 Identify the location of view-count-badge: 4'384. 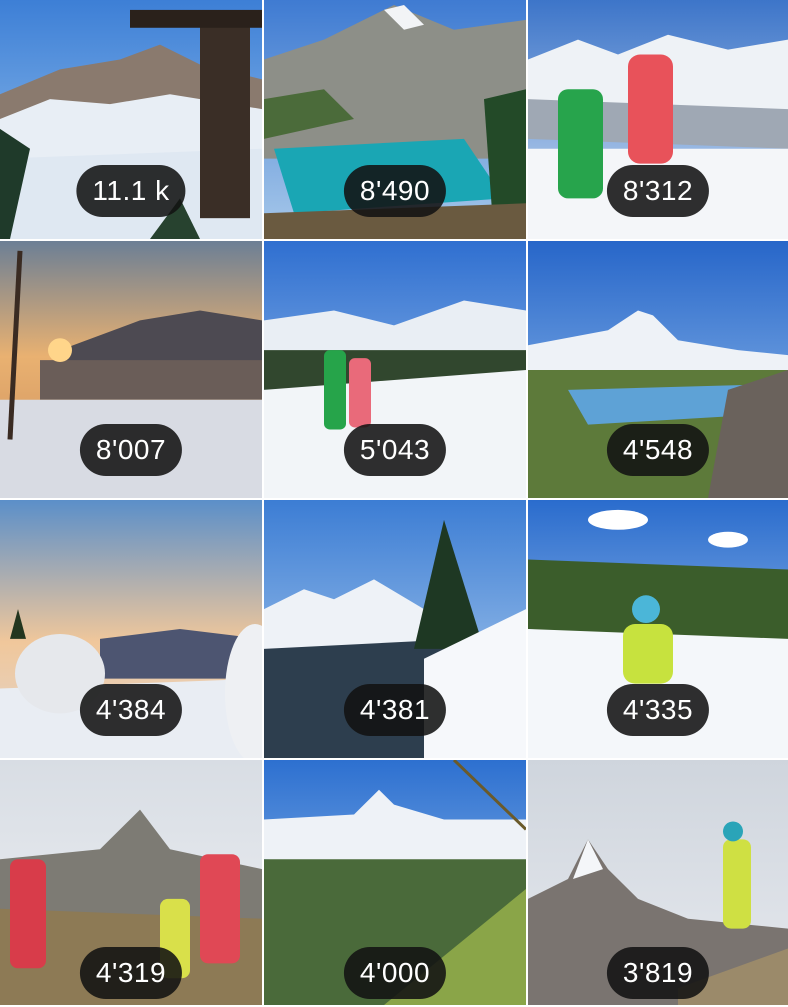
(131, 710).